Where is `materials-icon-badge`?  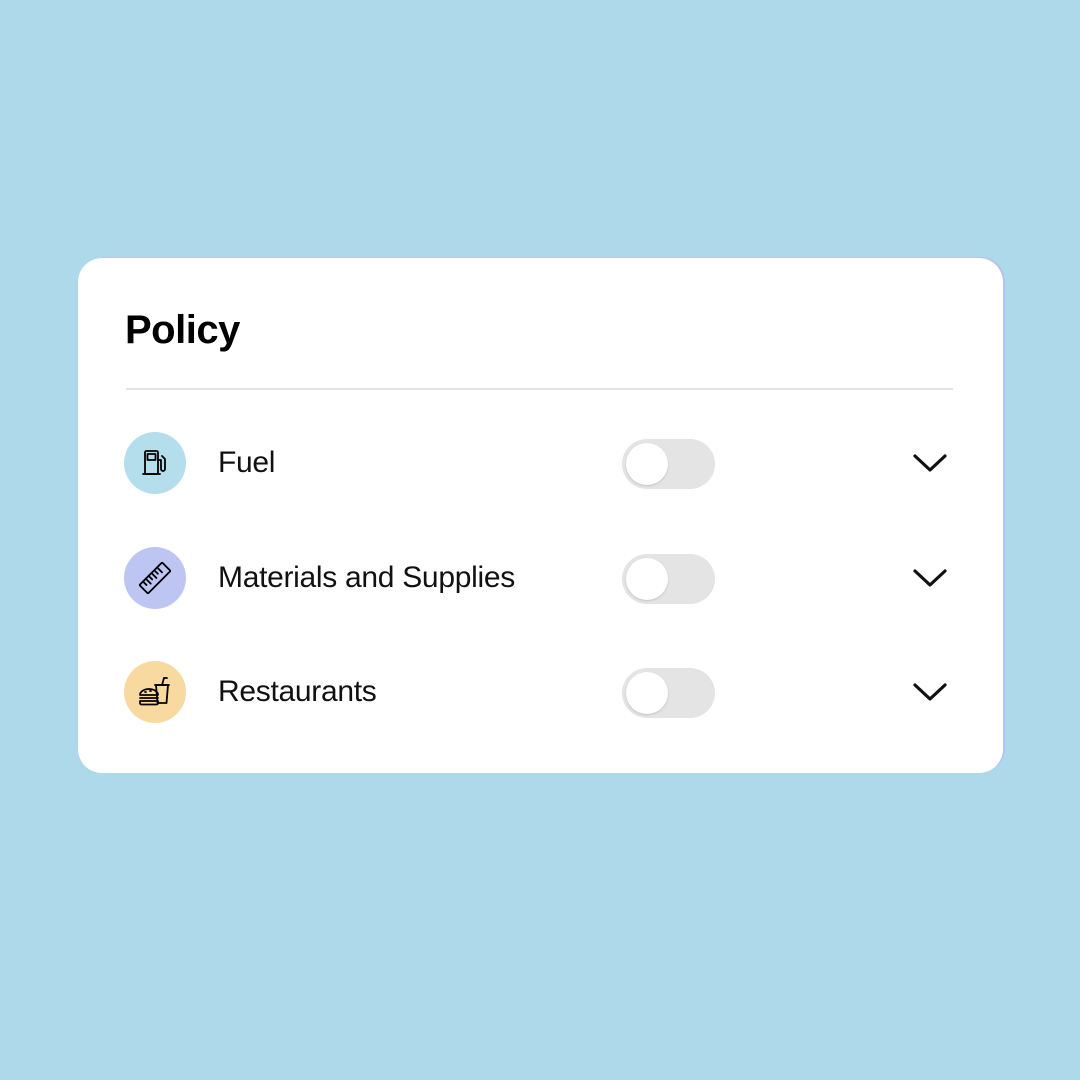 materials-icon-badge is located at coordinates (155, 578).